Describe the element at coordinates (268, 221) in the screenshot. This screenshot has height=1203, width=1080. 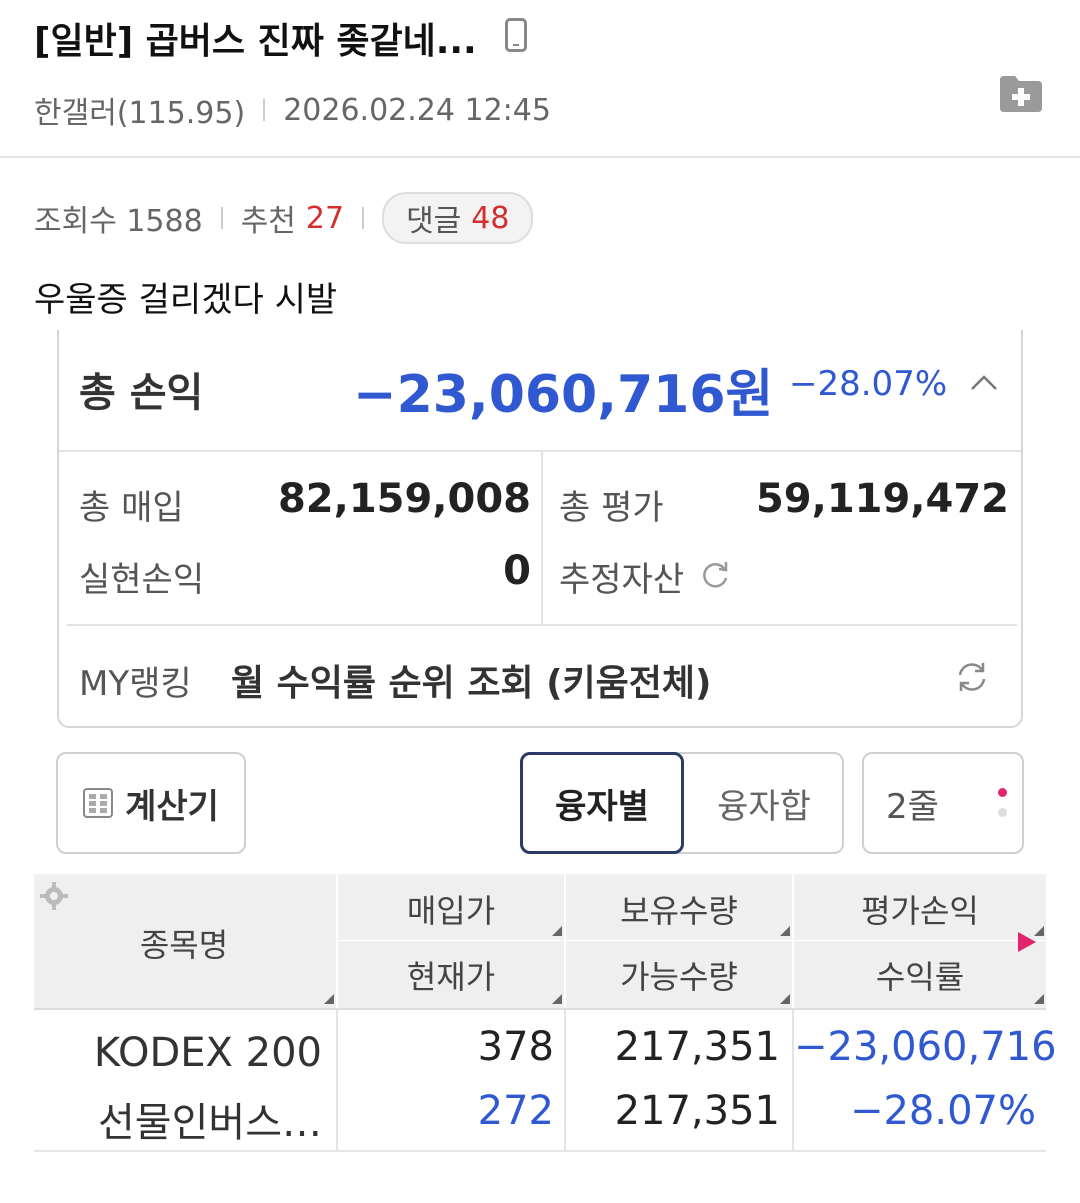
I see `recommend-label: 추천` at that location.